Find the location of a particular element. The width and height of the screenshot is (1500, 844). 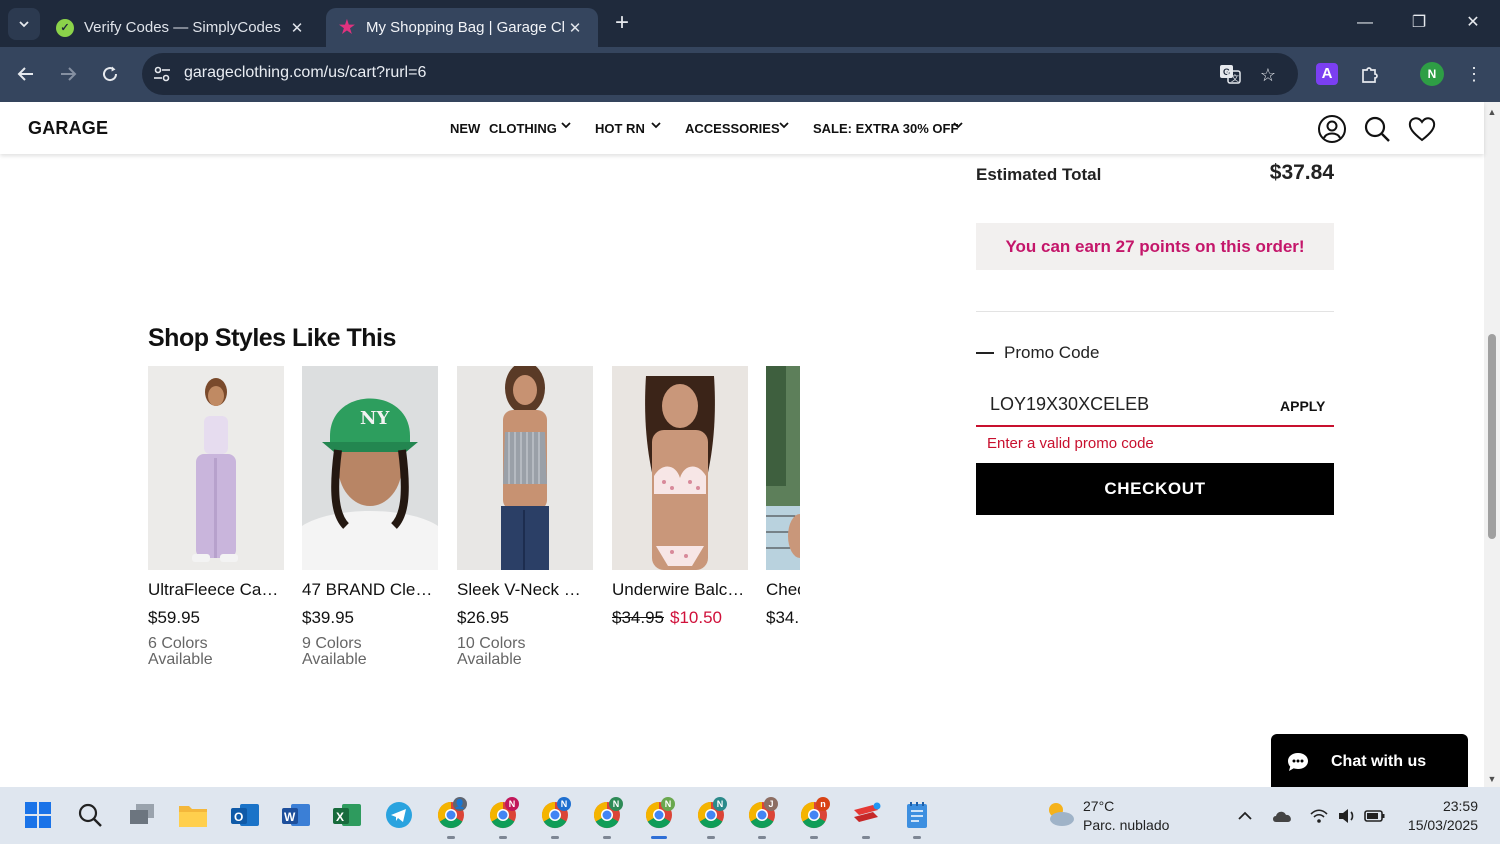

apply-button: APPLY is located at coordinates (1302, 406).